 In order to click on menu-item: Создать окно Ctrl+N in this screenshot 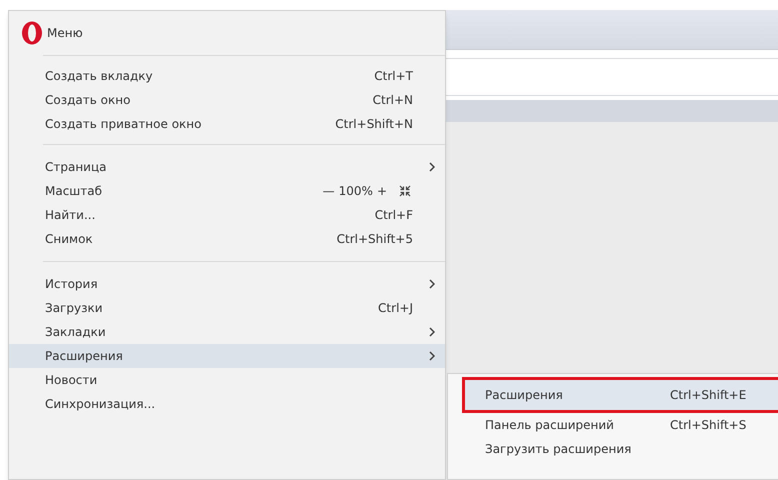, I will do `click(227, 100)`.